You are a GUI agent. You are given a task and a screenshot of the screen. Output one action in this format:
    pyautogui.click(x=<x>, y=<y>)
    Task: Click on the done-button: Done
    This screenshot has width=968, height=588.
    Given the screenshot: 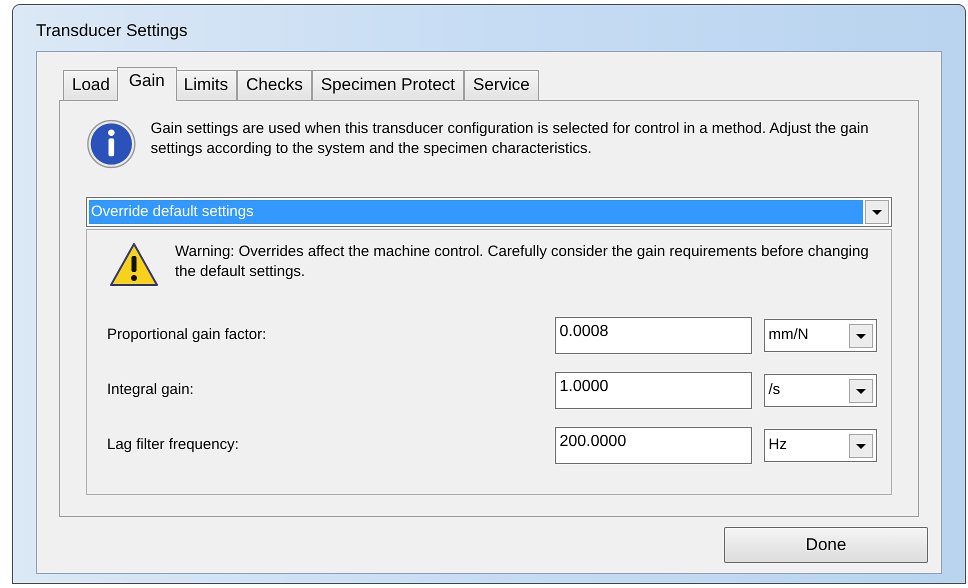 What is the action you would take?
    pyautogui.click(x=826, y=545)
    